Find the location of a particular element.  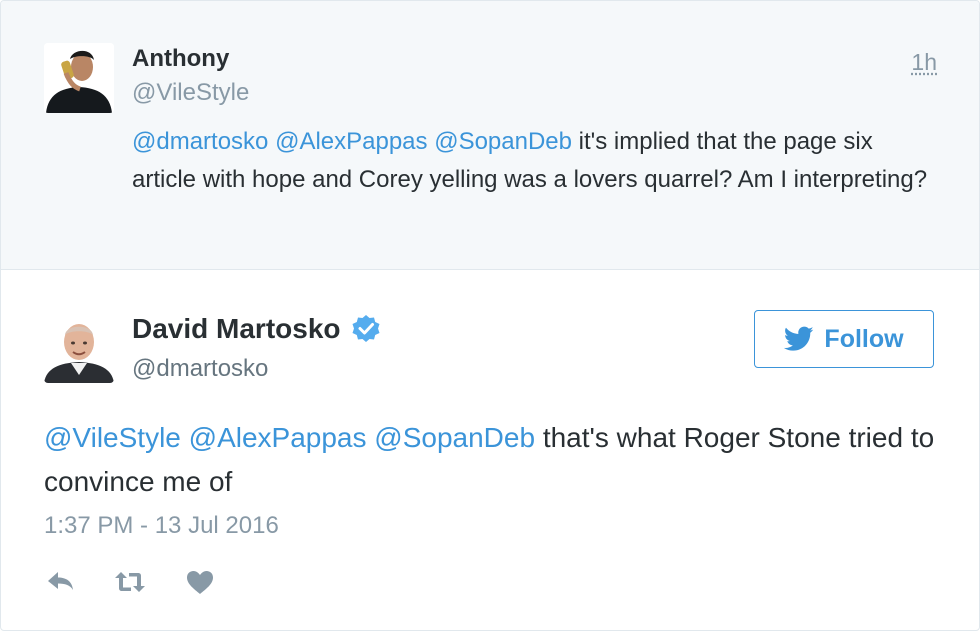

retweet-icon is located at coordinates (130, 582).